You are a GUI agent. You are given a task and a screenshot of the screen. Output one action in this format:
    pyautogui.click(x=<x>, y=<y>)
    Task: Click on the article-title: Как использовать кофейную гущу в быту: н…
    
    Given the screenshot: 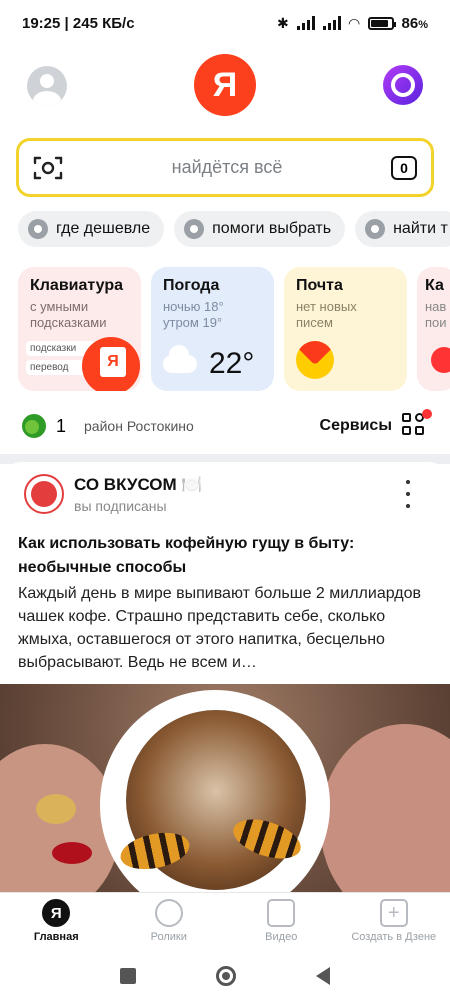 What is the action you would take?
    pyautogui.click(x=223, y=556)
    